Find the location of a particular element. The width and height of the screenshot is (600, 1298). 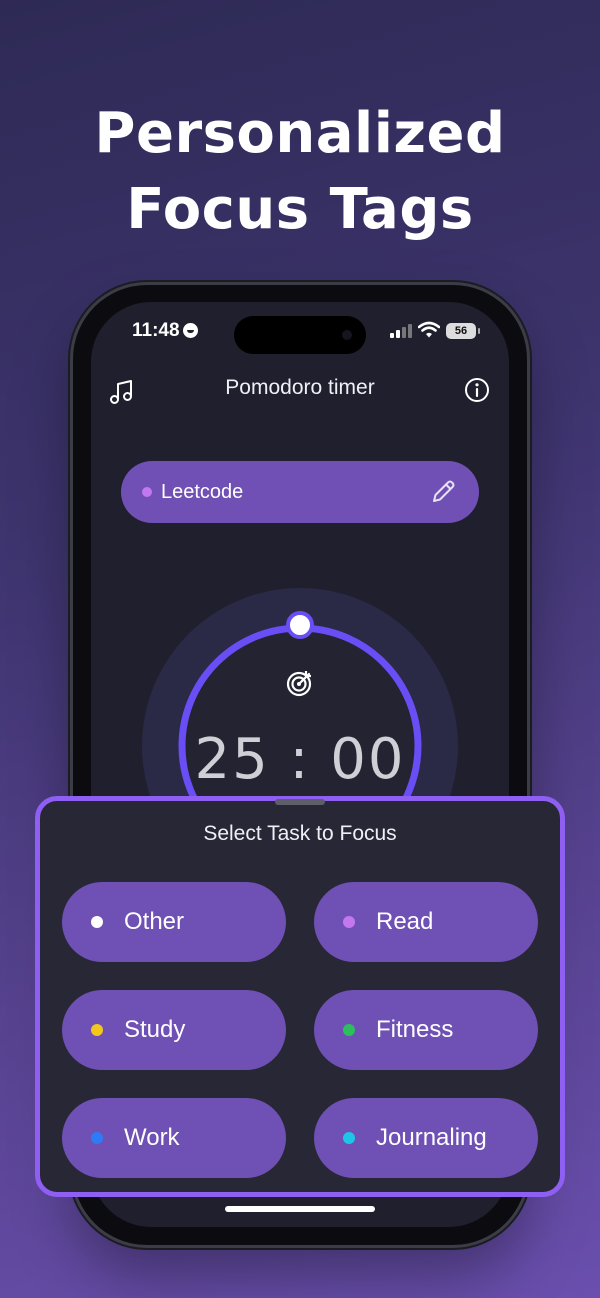

phone-power-button is located at coordinates (529, 635).